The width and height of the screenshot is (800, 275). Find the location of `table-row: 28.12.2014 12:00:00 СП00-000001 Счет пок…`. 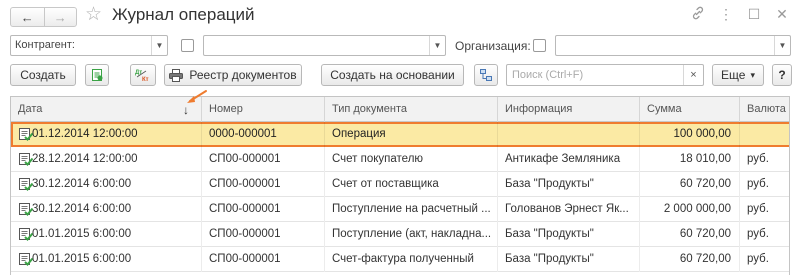

table-row: 28.12.2014 12:00:00 СП00-000001 Счет пок… is located at coordinates (400, 159).